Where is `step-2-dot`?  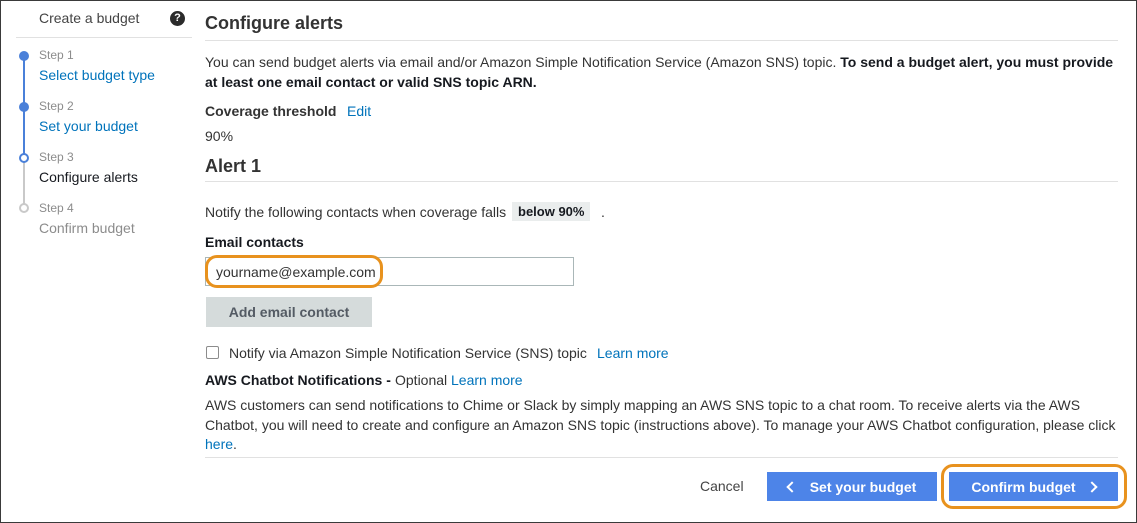 step-2-dot is located at coordinates (24, 107).